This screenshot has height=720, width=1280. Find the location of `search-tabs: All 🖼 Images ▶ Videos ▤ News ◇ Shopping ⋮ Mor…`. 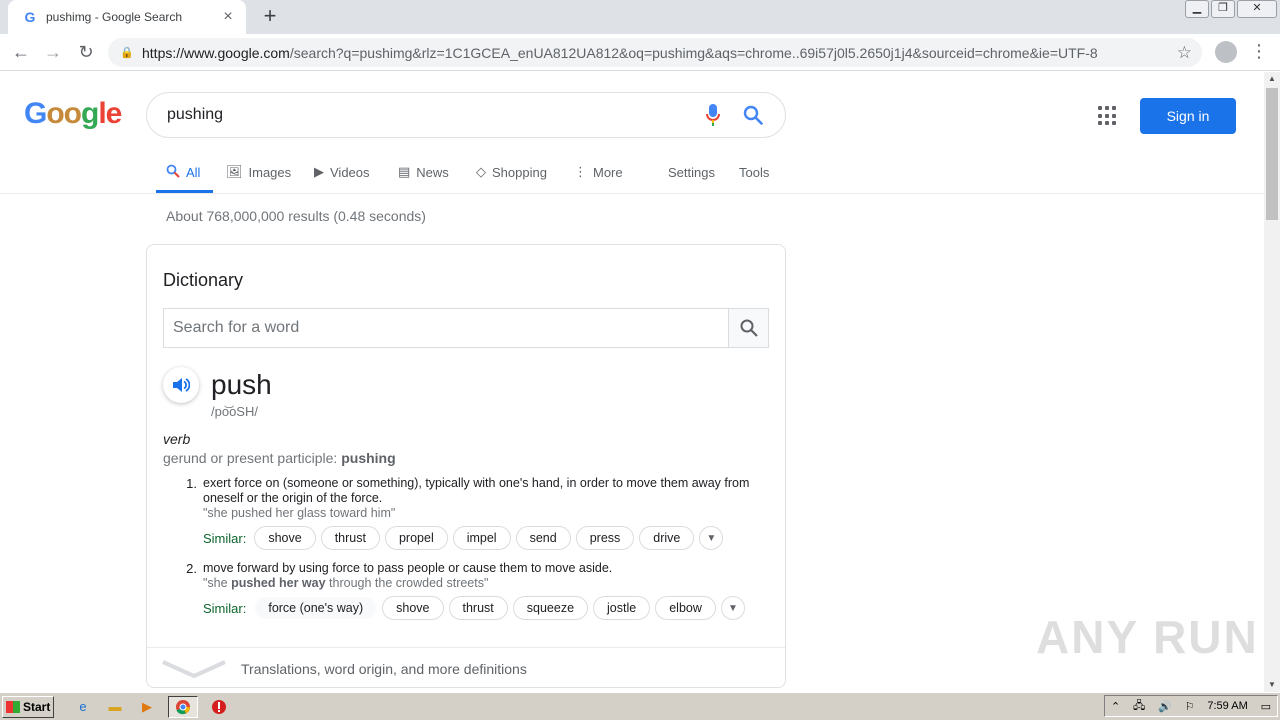

search-tabs: All 🖼 Images ▶ Videos ▤ News ◇ Shopping ⋮ Mor… is located at coordinates (632, 173).